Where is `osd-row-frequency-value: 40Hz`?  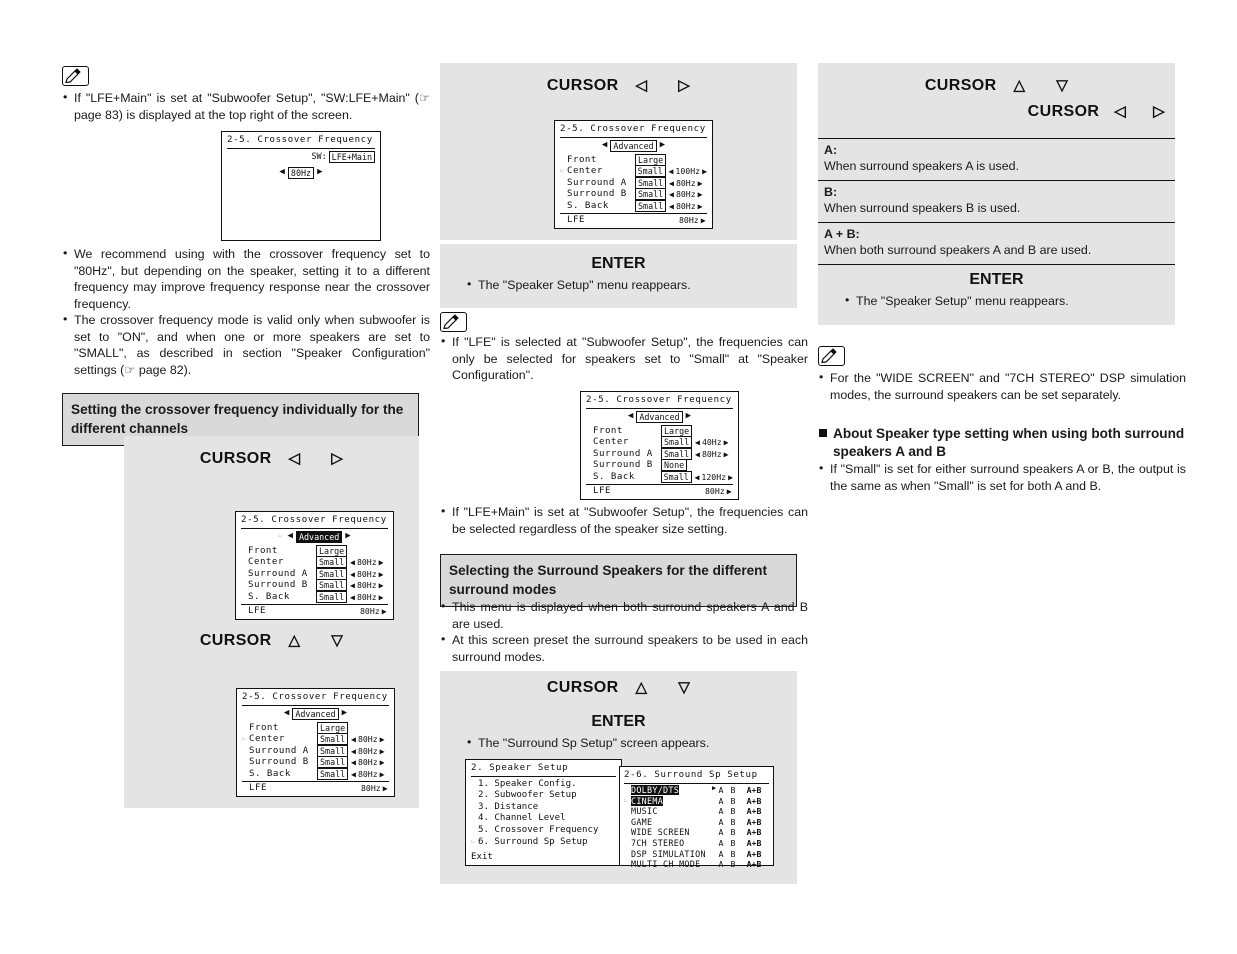
osd-row-frequency-value: 40Hz is located at coordinates (711, 442).